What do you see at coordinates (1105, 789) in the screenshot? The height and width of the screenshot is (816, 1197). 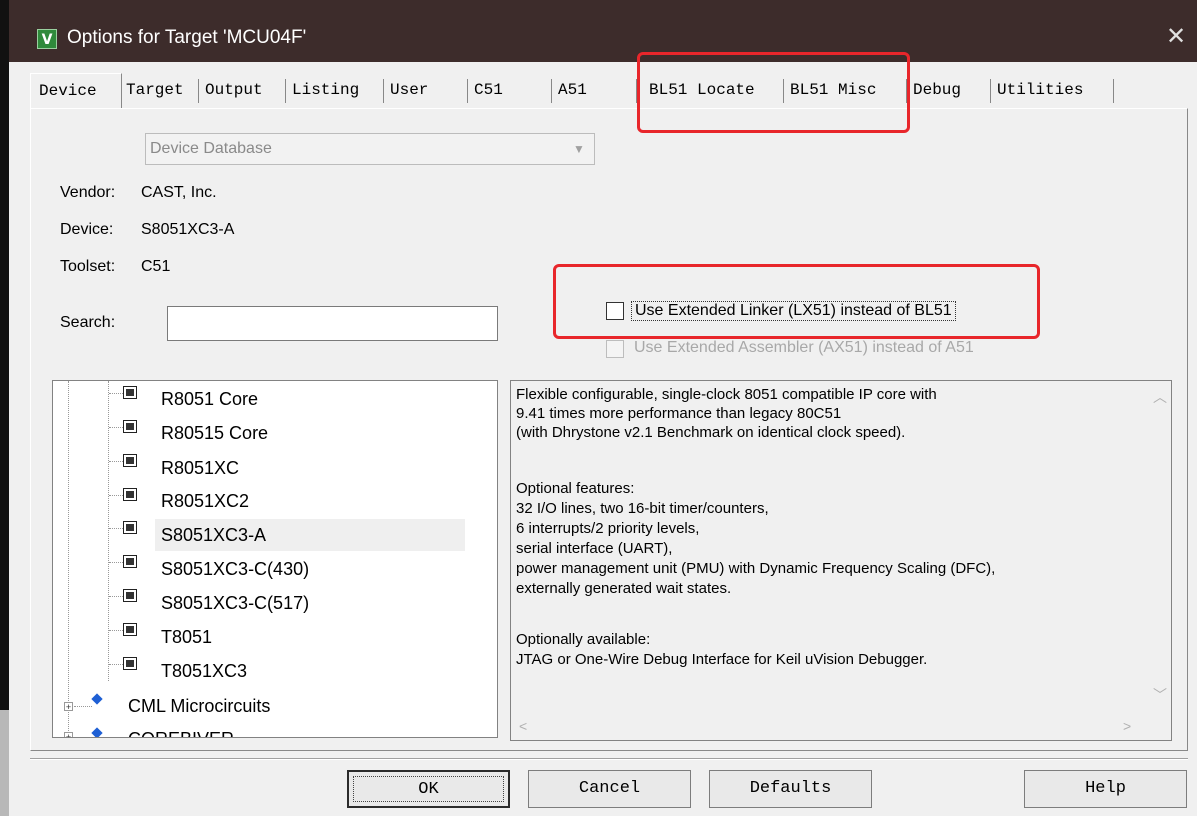 I see `help-button: Help` at bounding box center [1105, 789].